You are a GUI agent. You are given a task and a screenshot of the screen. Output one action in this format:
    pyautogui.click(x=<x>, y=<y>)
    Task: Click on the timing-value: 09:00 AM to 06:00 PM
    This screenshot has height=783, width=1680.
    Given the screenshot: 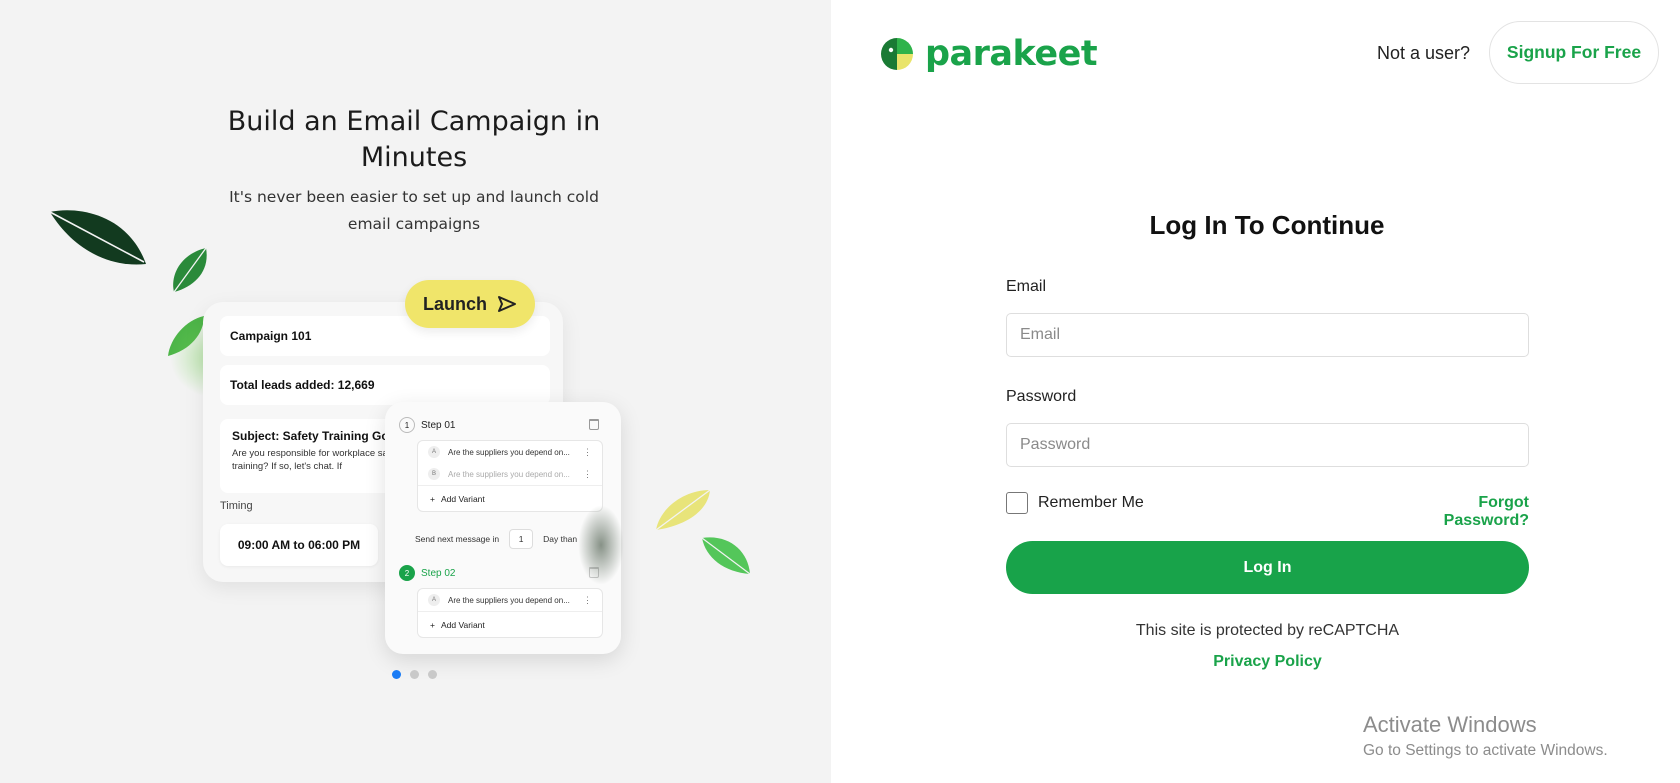 What is the action you would take?
    pyautogui.click(x=299, y=545)
    